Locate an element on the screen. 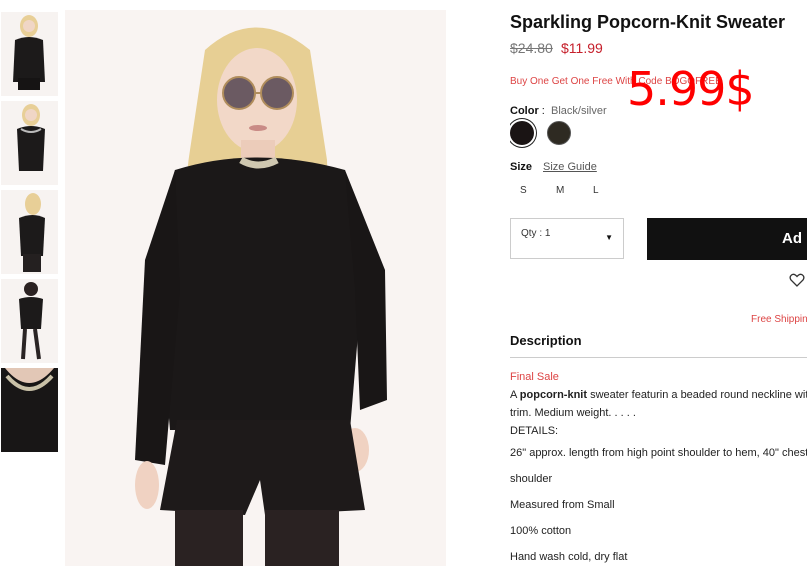 The height and width of the screenshot is (566, 807). color-swatch-dark-olive is located at coordinates (559, 133).